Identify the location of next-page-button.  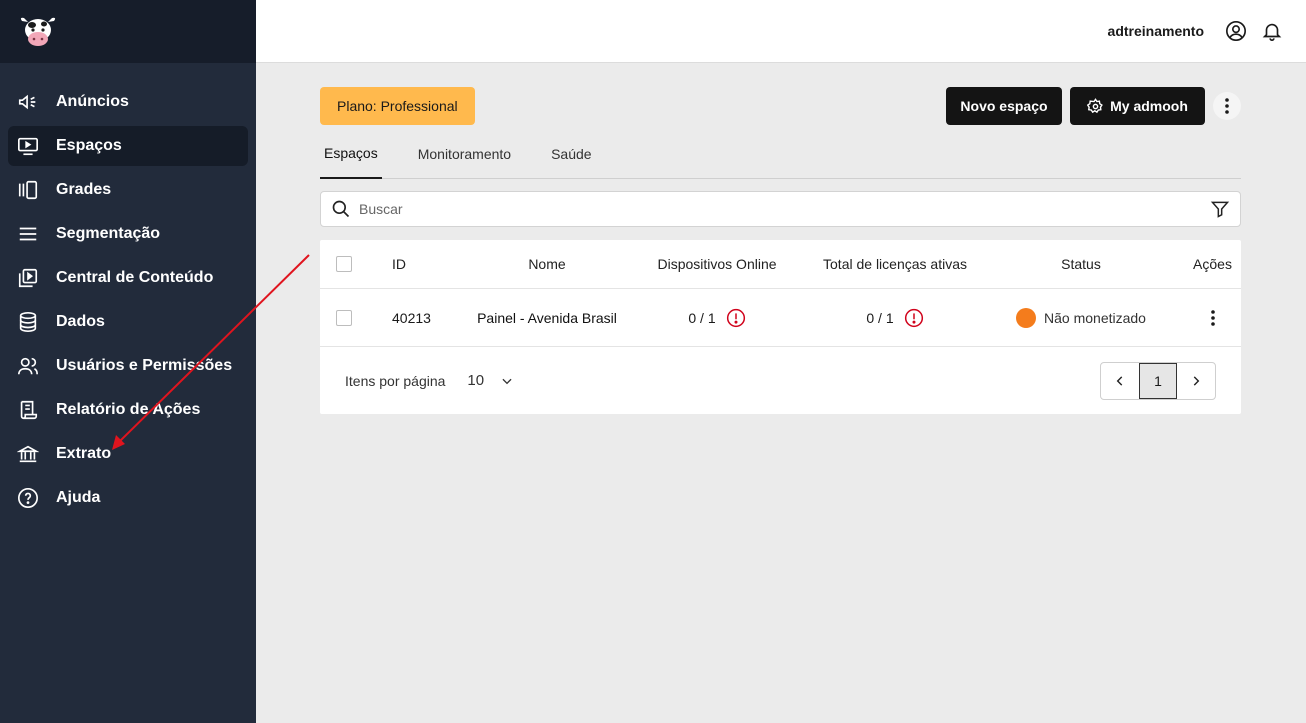
(1196, 381).